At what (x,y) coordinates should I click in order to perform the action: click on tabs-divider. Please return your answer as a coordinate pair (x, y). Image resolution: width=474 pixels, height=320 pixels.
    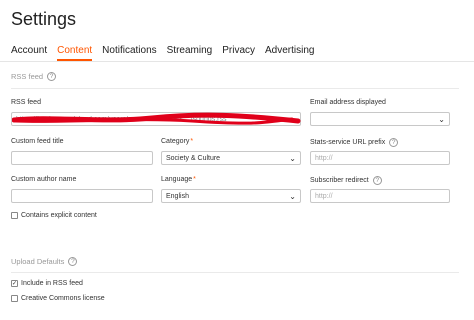
    Looking at the image, I should click on (237, 61).